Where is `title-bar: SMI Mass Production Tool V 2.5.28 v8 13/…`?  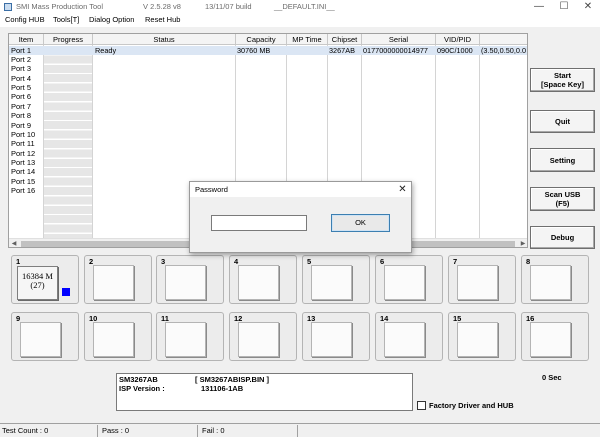 title-bar: SMI Mass Production Tool V 2.5.28 v8 13/… is located at coordinates (300, 7).